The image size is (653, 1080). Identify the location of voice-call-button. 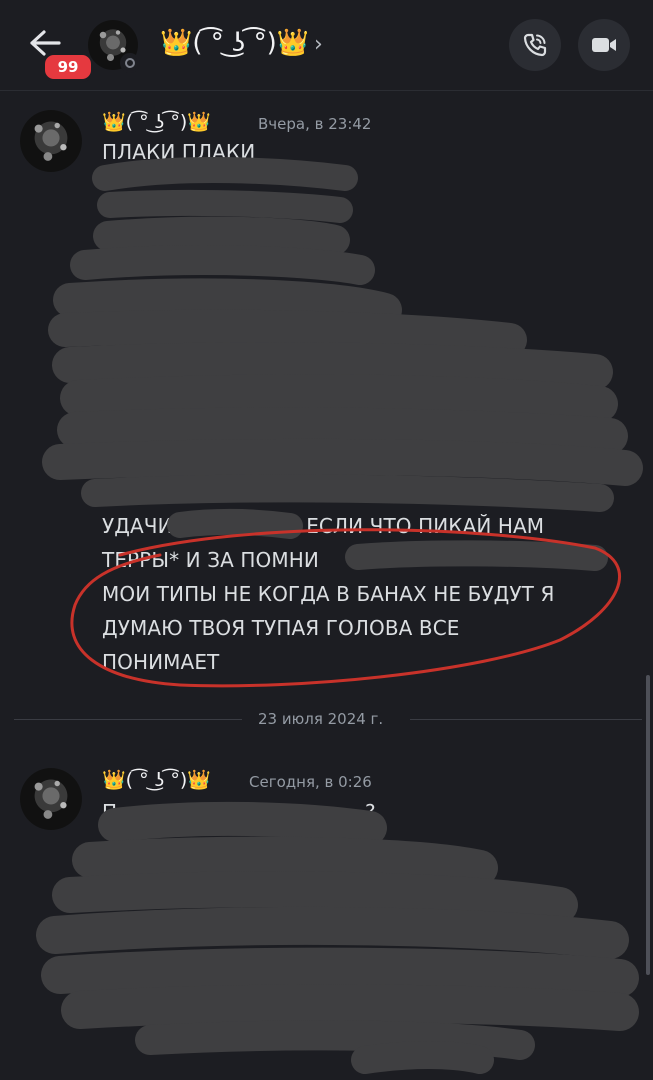
(535, 45).